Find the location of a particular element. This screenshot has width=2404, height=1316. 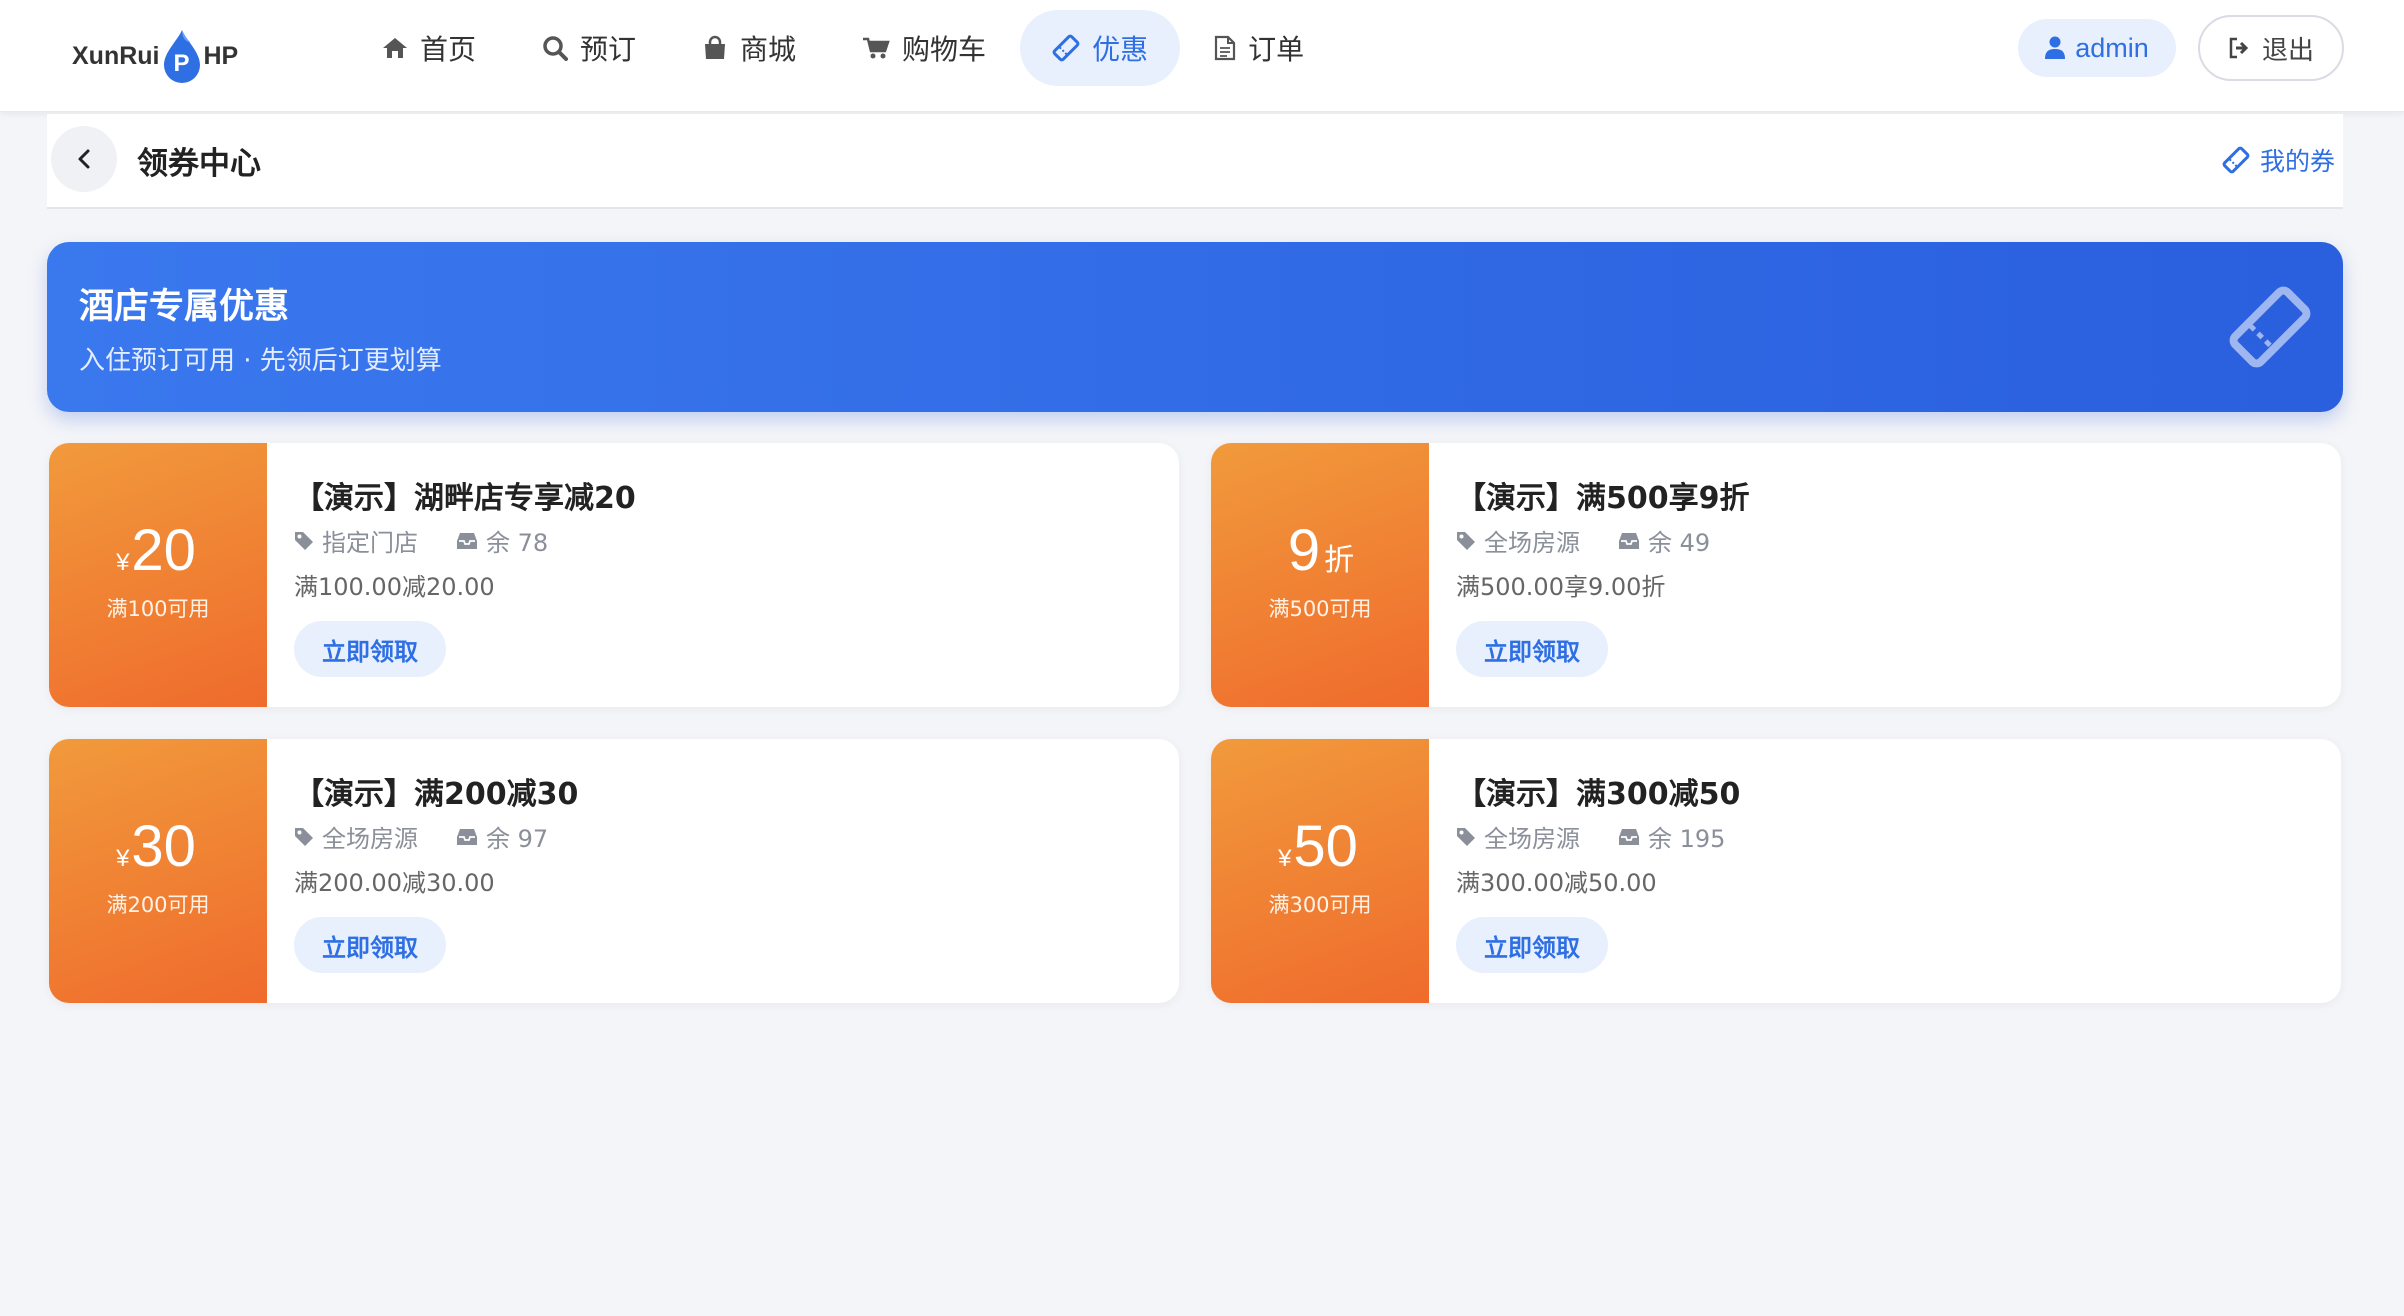

nav-home: 首页 is located at coordinates (429, 48).